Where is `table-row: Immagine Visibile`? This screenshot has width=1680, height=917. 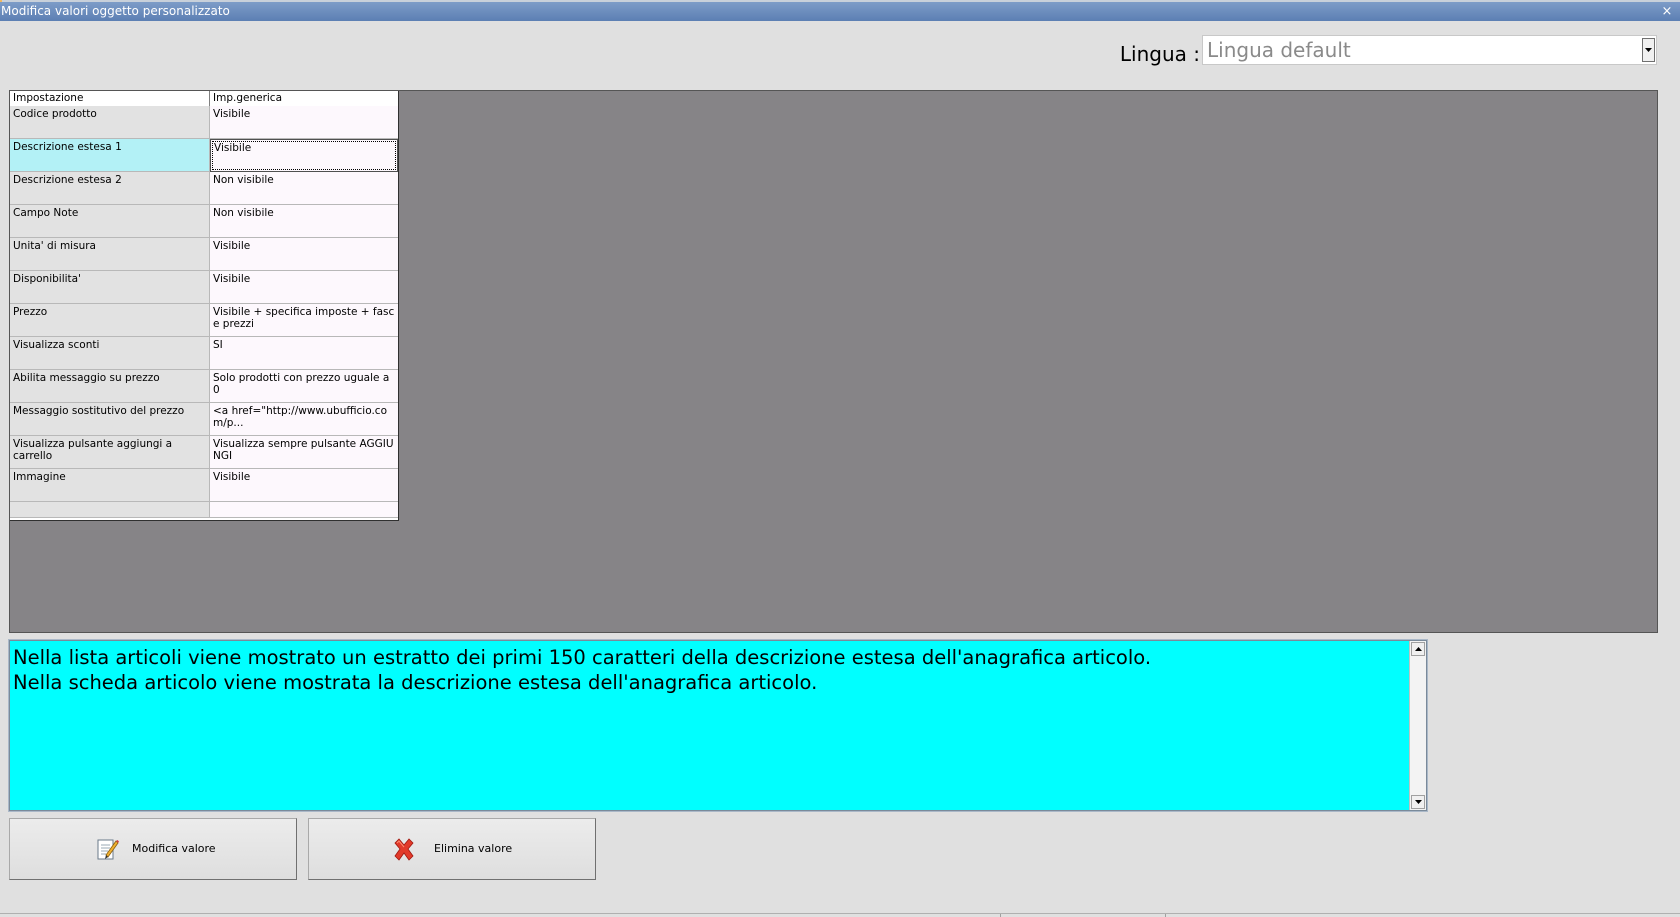
table-row: Immagine Visibile is located at coordinates (204, 485).